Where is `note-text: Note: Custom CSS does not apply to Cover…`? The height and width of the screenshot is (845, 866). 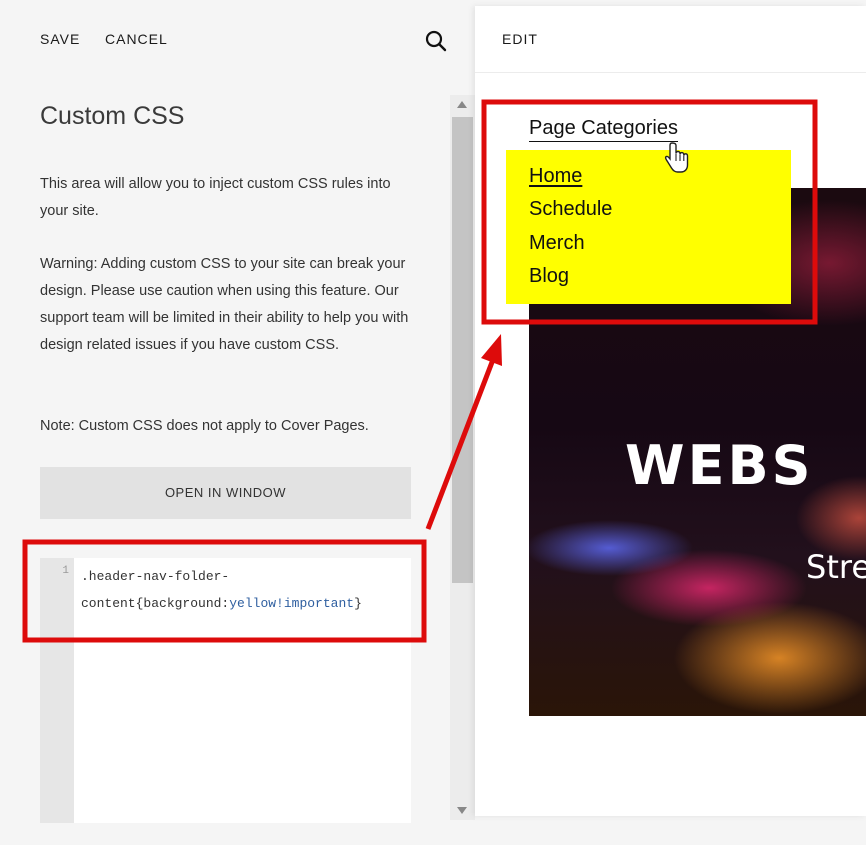
note-text: Note: Custom CSS does not apply to Cover… is located at coordinates (204, 426).